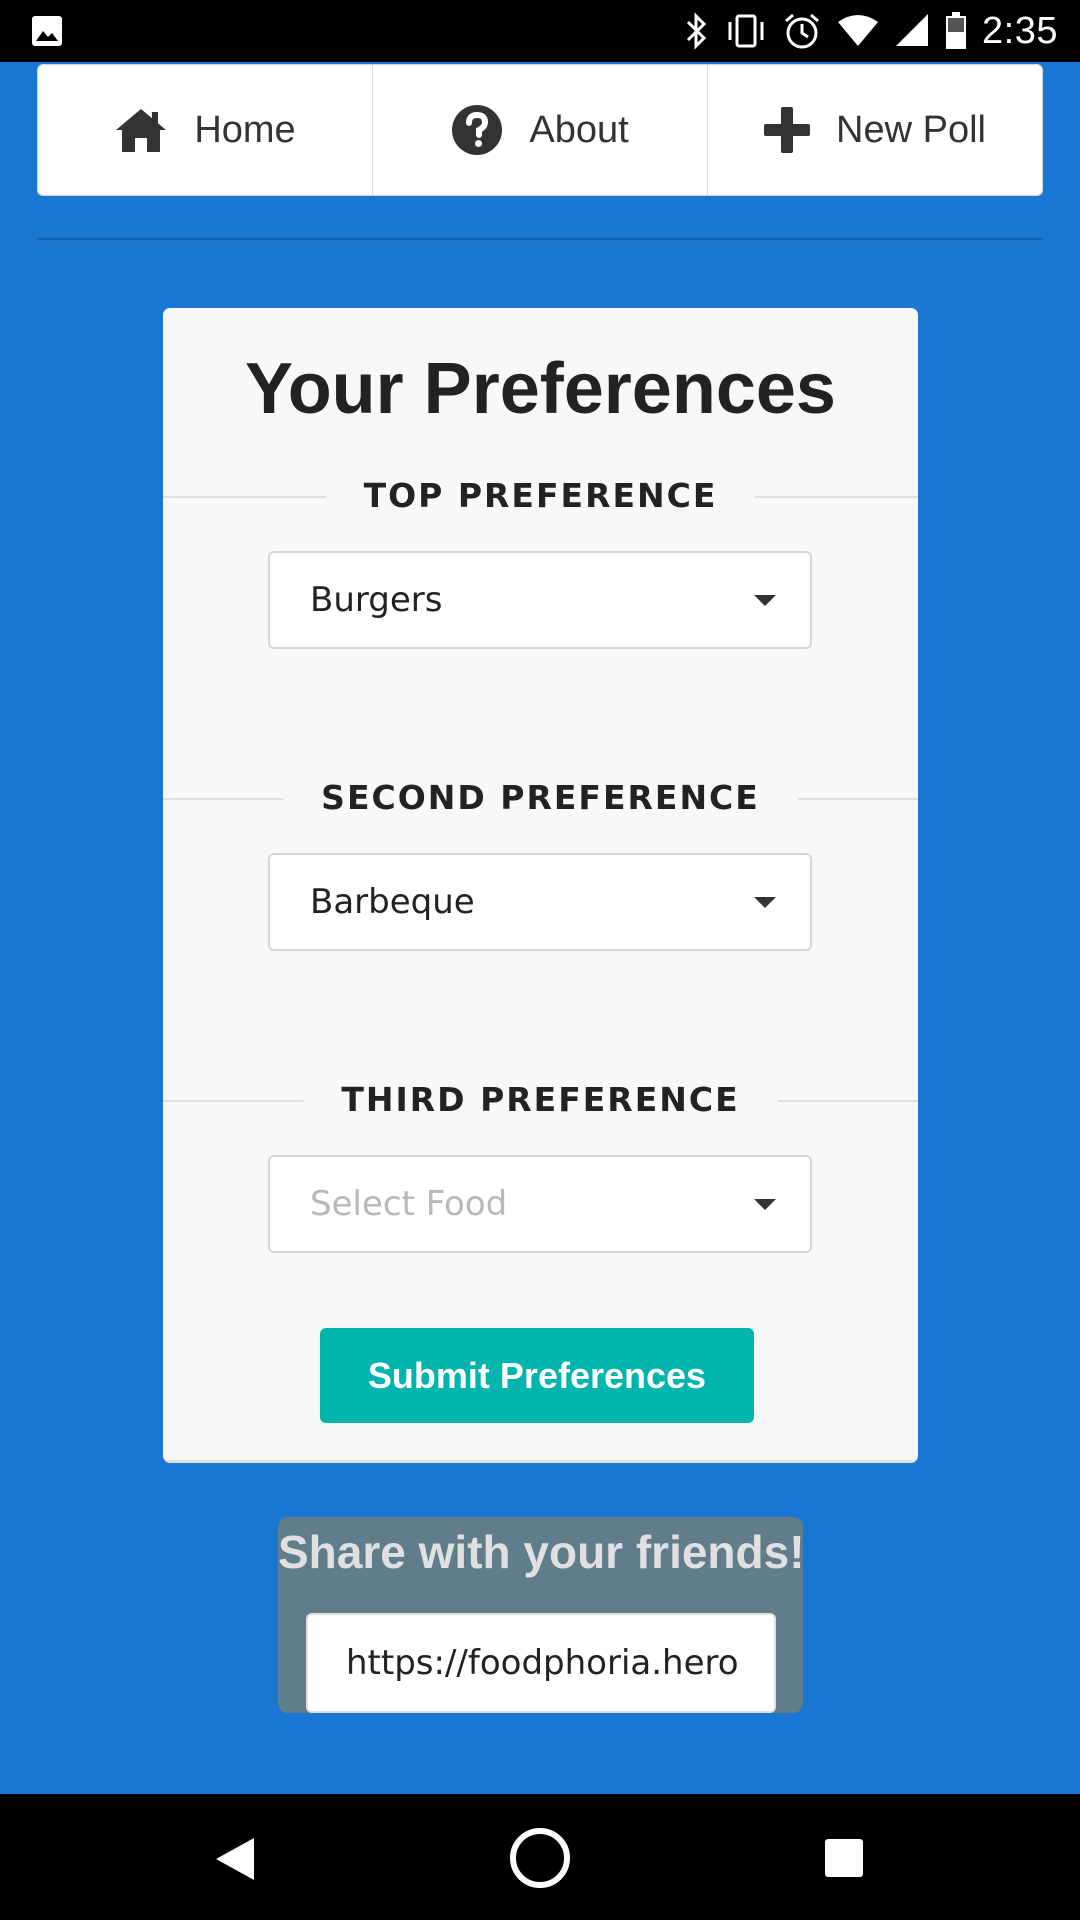 Image resolution: width=1080 pixels, height=1920 pixels. Describe the element at coordinates (409, 1204) in the screenshot. I see `third-preference-placeholder: Select Food` at that location.